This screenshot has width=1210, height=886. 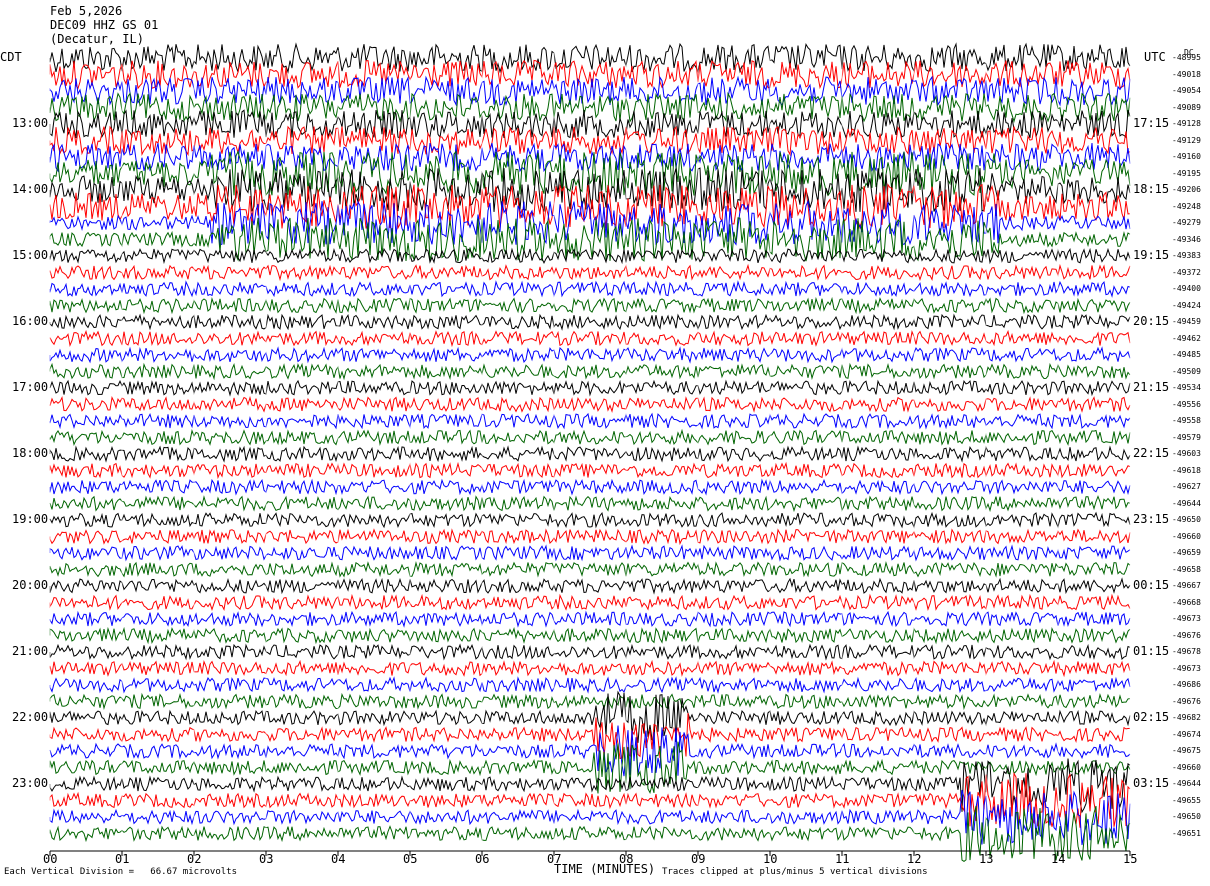 What do you see at coordinates (1186, 470) in the screenshot?
I see `dc-offset-label: -49618` at bounding box center [1186, 470].